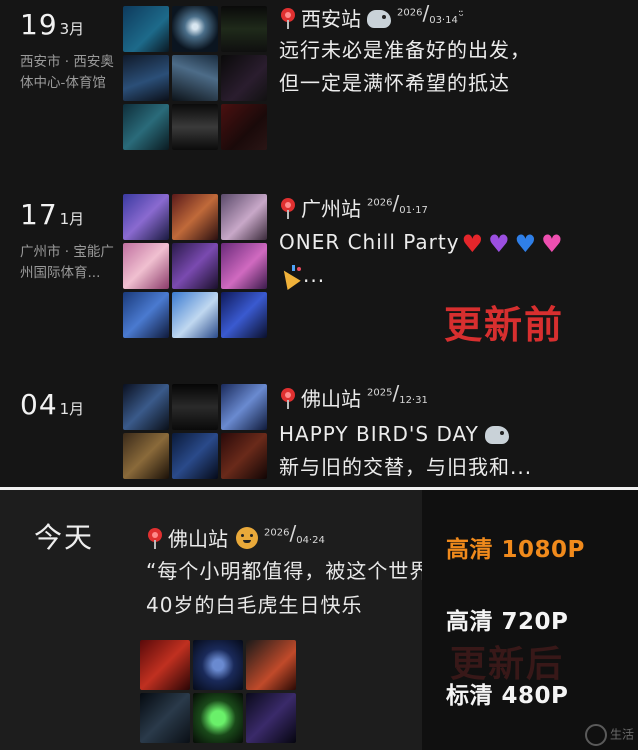 The height and width of the screenshot is (750, 638). Describe the element at coordinates (443, 21) in the screenshot. I see `timestamp-monthday: 03·14` at that location.